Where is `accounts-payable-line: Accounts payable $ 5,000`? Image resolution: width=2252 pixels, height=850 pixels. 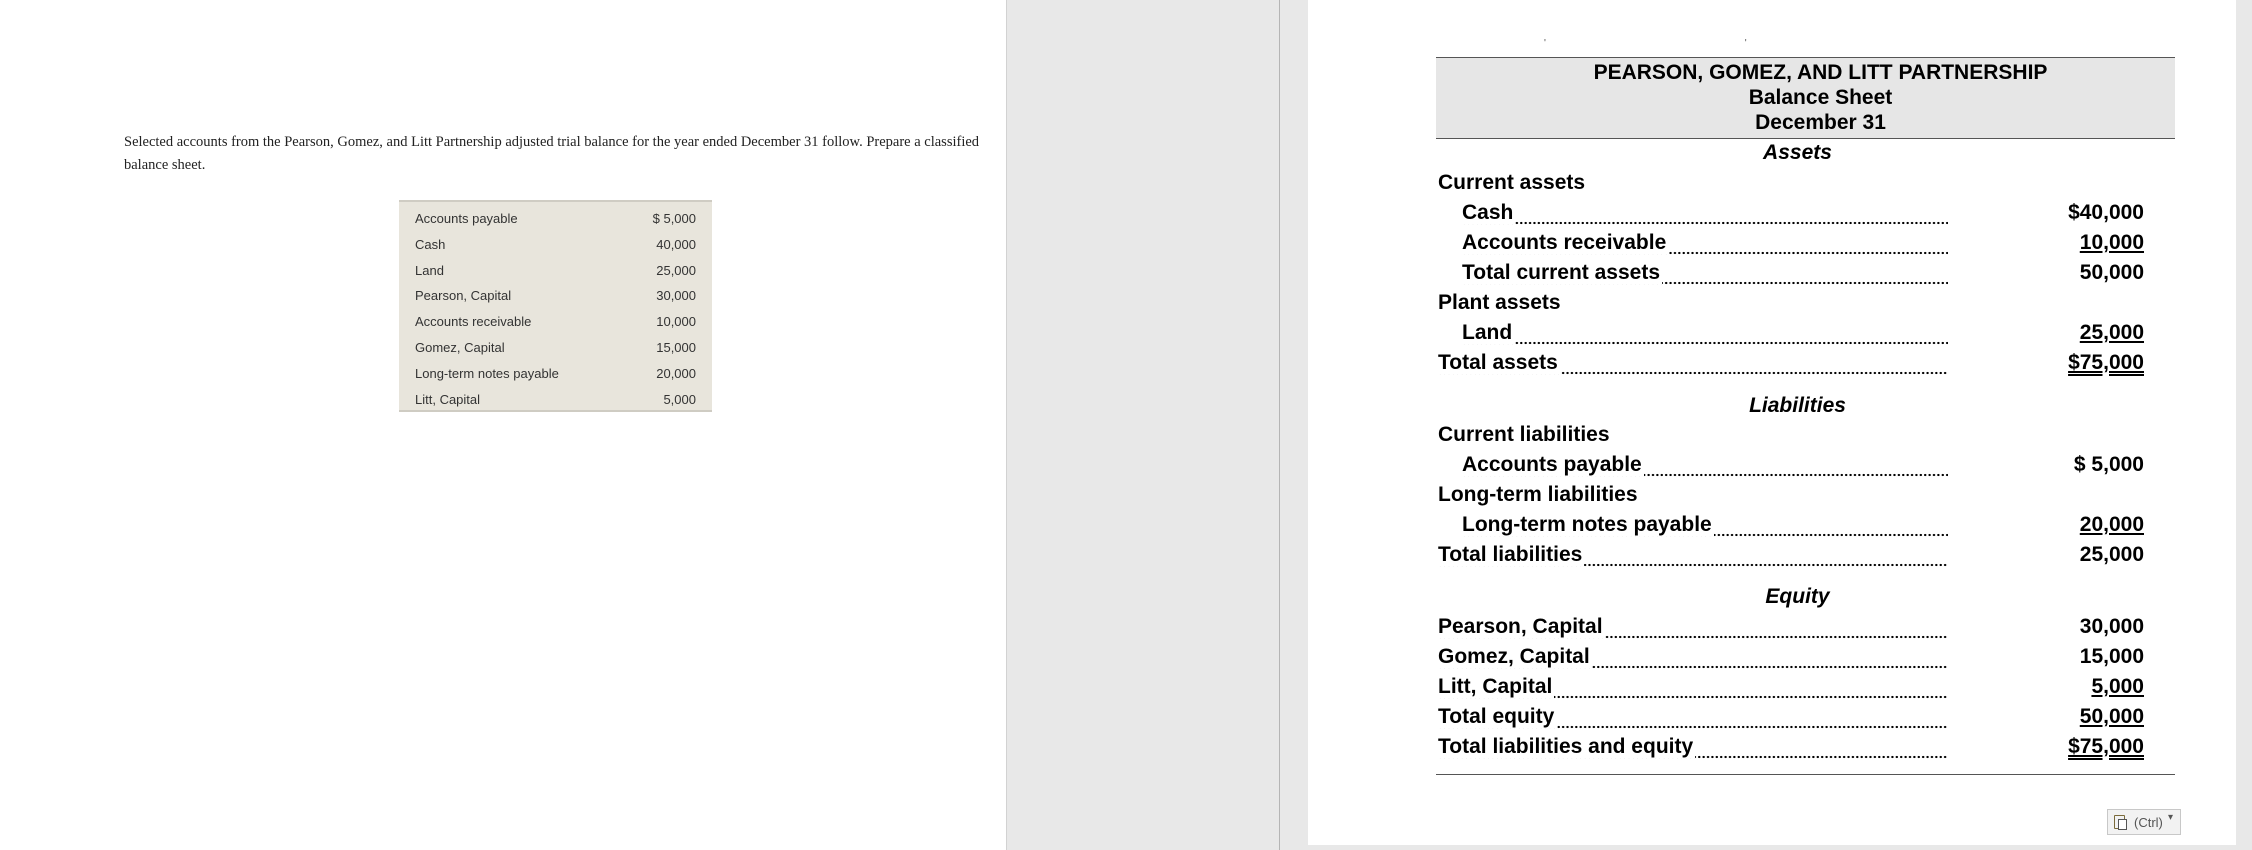 accounts-payable-line: Accounts payable $ 5,000 is located at coordinates (1791, 467).